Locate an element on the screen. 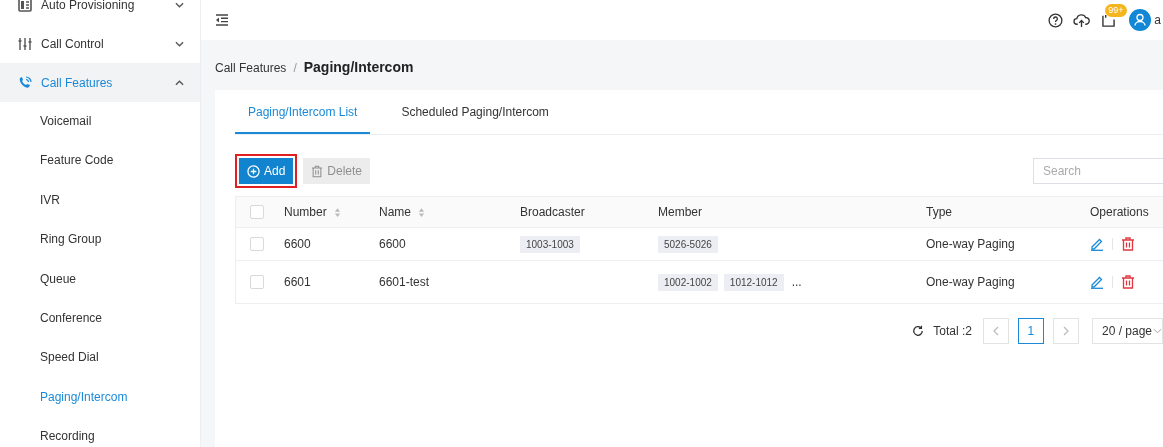  add-button: Add is located at coordinates (266, 171).